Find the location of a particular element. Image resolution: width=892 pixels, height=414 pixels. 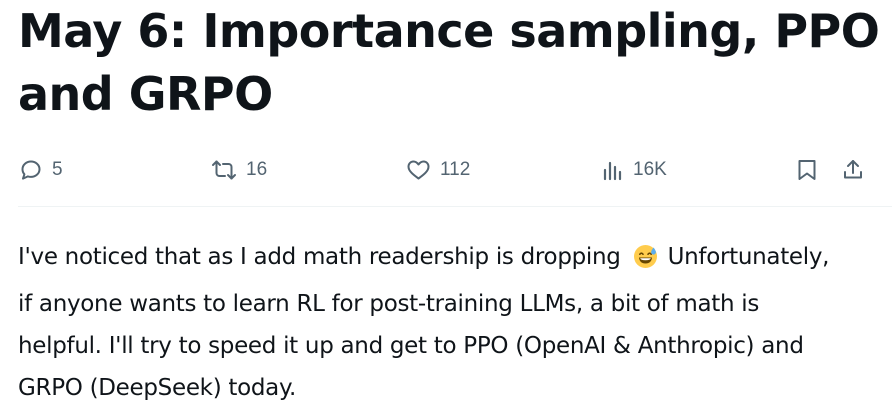

repost-icon is located at coordinates (224, 170).